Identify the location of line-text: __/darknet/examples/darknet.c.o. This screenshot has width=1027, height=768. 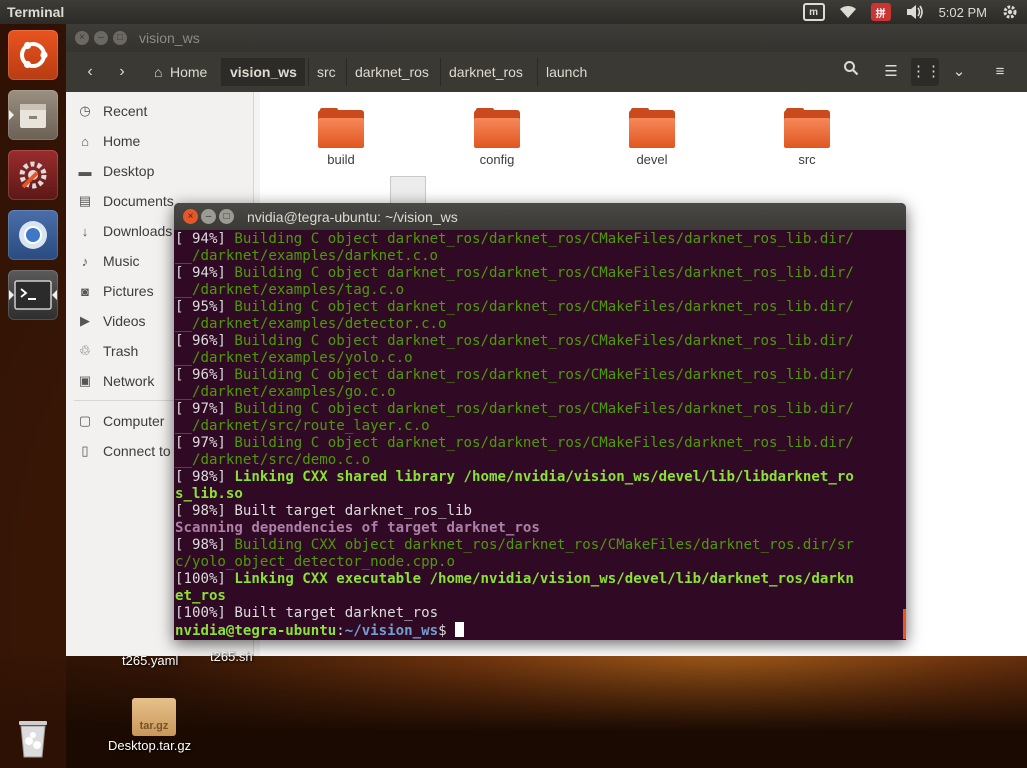
(307, 256).